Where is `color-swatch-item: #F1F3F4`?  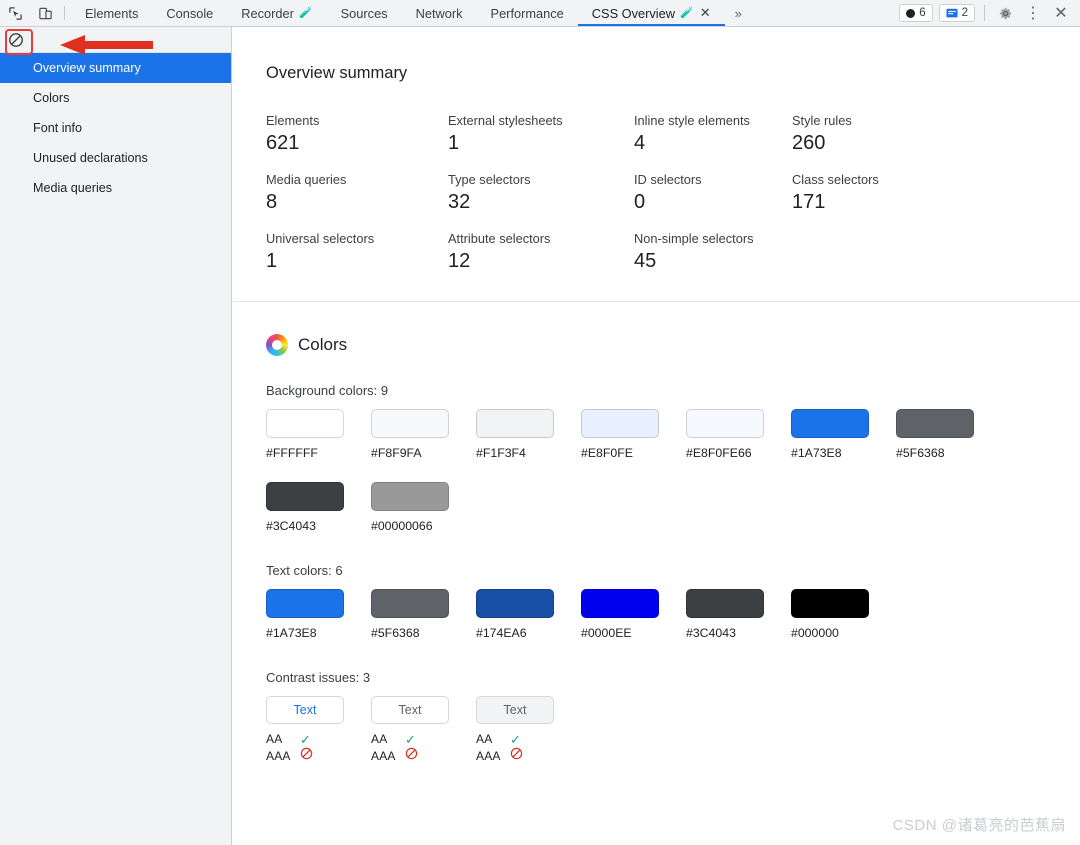 color-swatch-item: #F1F3F4 is located at coordinates (528, 434).